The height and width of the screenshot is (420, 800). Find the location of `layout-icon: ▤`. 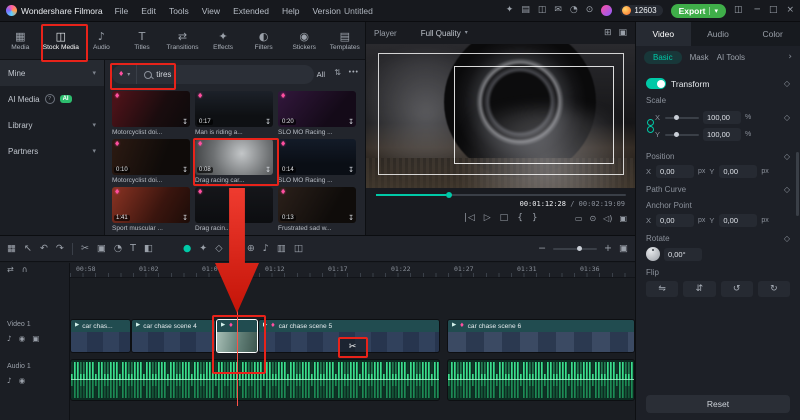

layout-icon: ▤ is located at coordinates (525, 10).